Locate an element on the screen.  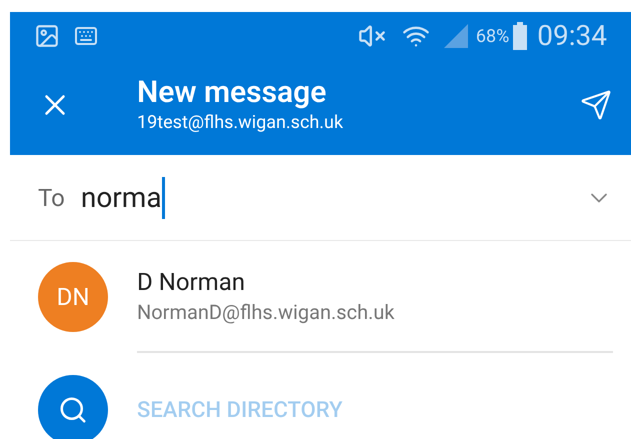
image-icon is located at coordinates (47, 36).